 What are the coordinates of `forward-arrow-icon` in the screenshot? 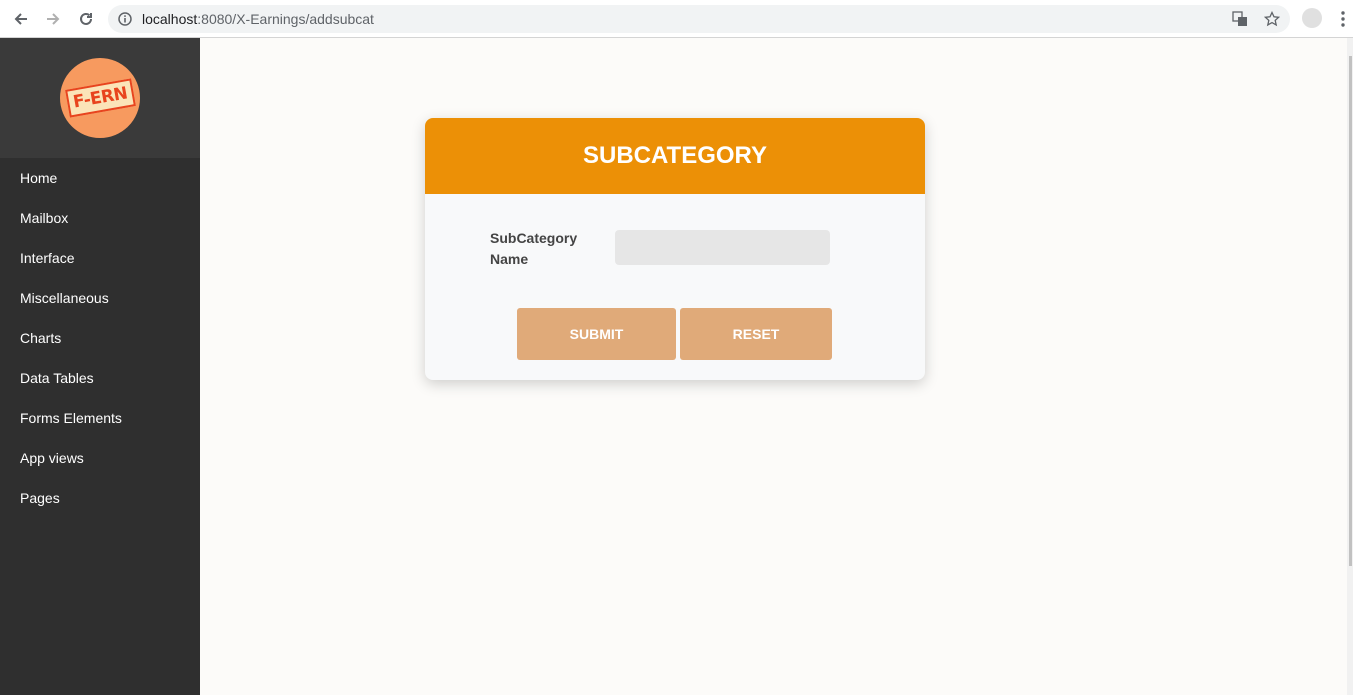 It's located at (53, 19).